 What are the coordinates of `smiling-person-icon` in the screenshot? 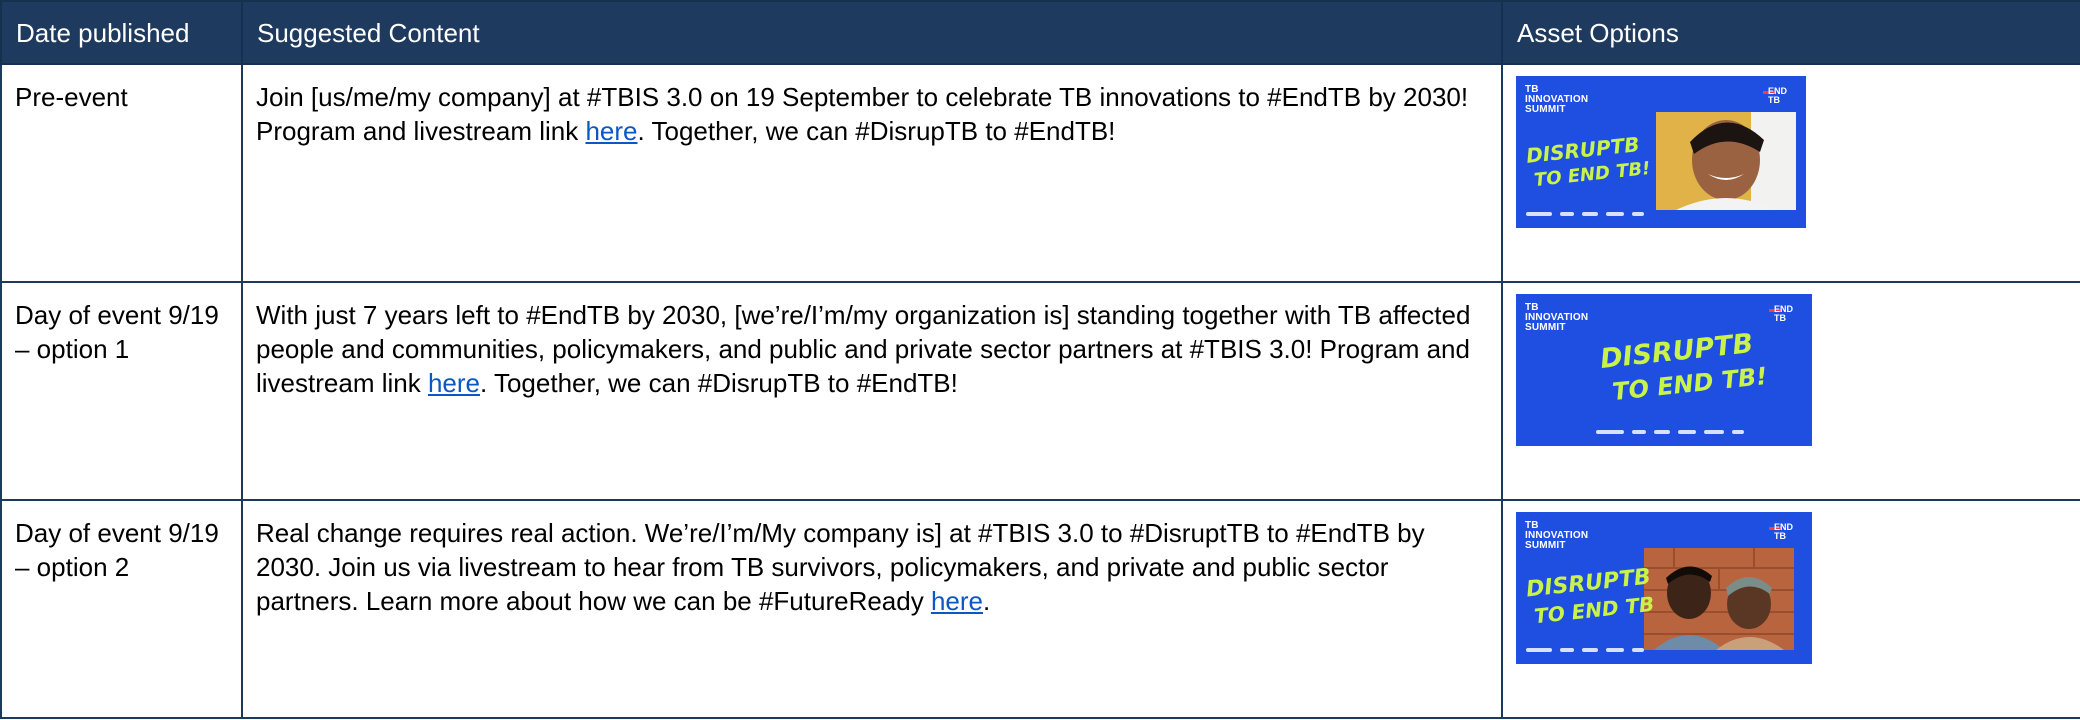 It's located at (1726, 161).